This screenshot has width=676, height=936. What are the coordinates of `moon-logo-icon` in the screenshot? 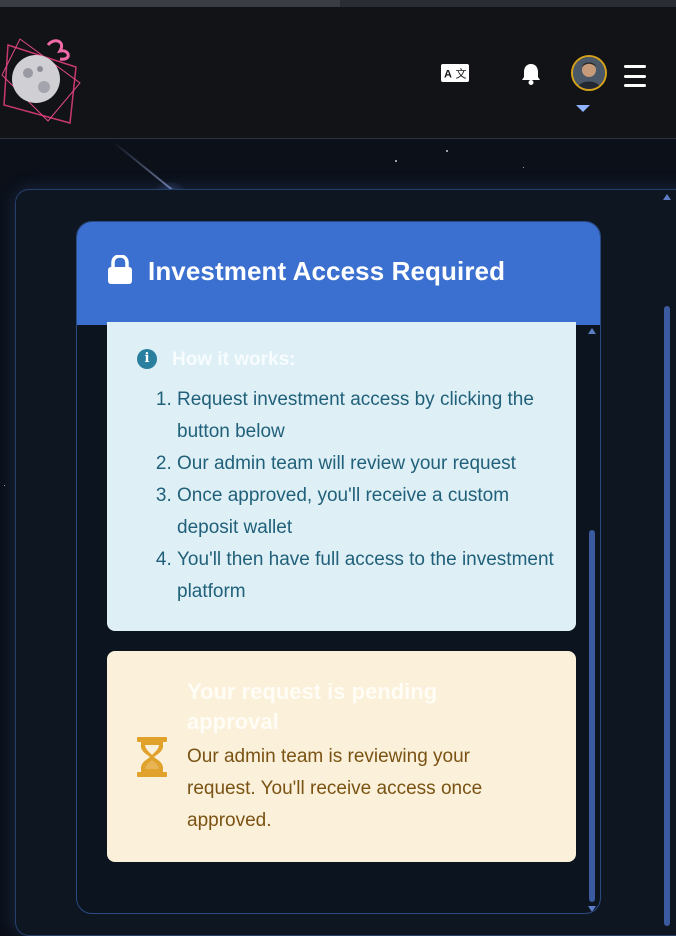 It's located at (42, 81).